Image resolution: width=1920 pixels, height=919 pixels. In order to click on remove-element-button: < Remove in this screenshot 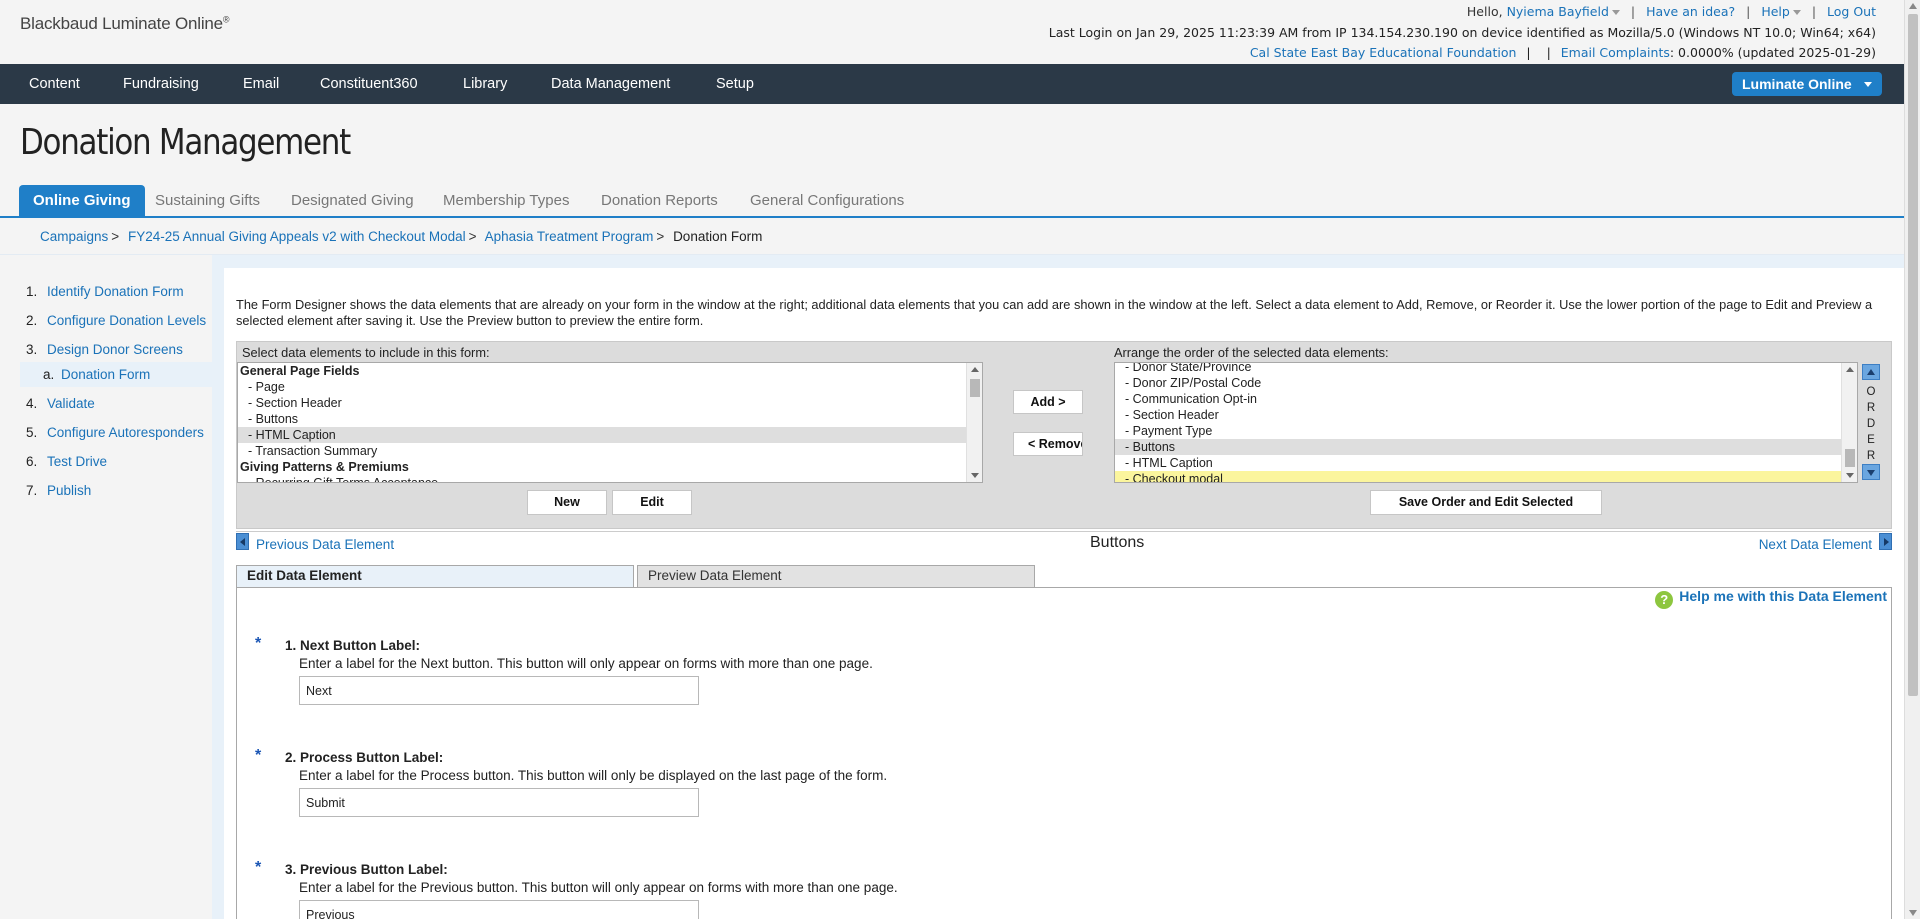, I will do `click(1048, 444)`.